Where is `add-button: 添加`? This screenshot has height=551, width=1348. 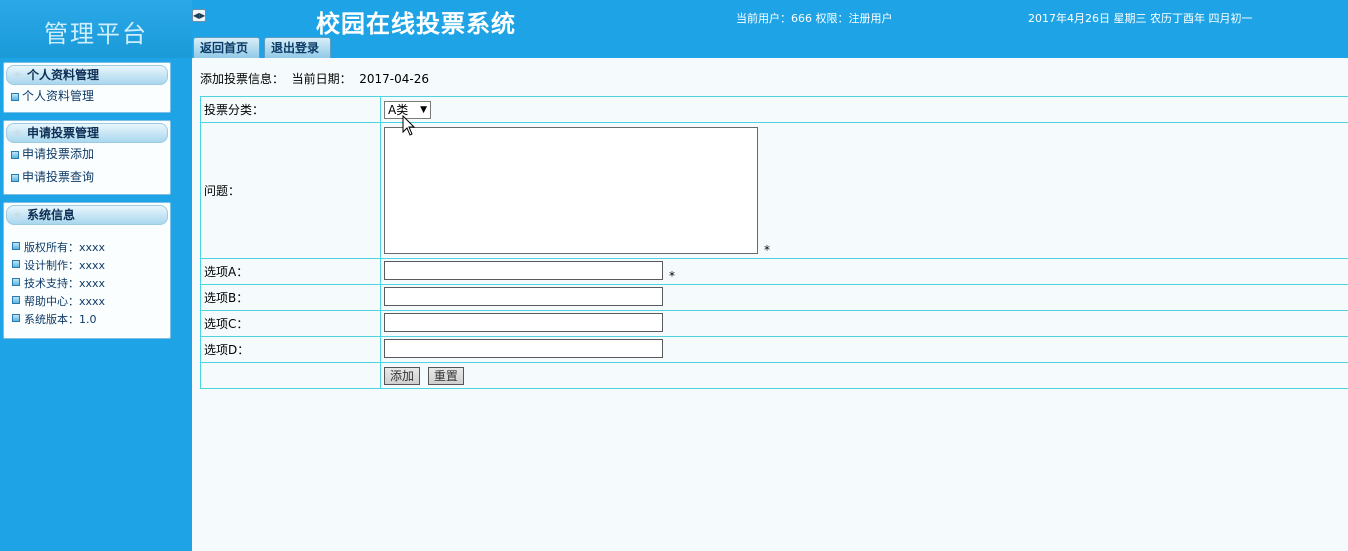
add-button: 添加 is located at coordinates (402, 375).